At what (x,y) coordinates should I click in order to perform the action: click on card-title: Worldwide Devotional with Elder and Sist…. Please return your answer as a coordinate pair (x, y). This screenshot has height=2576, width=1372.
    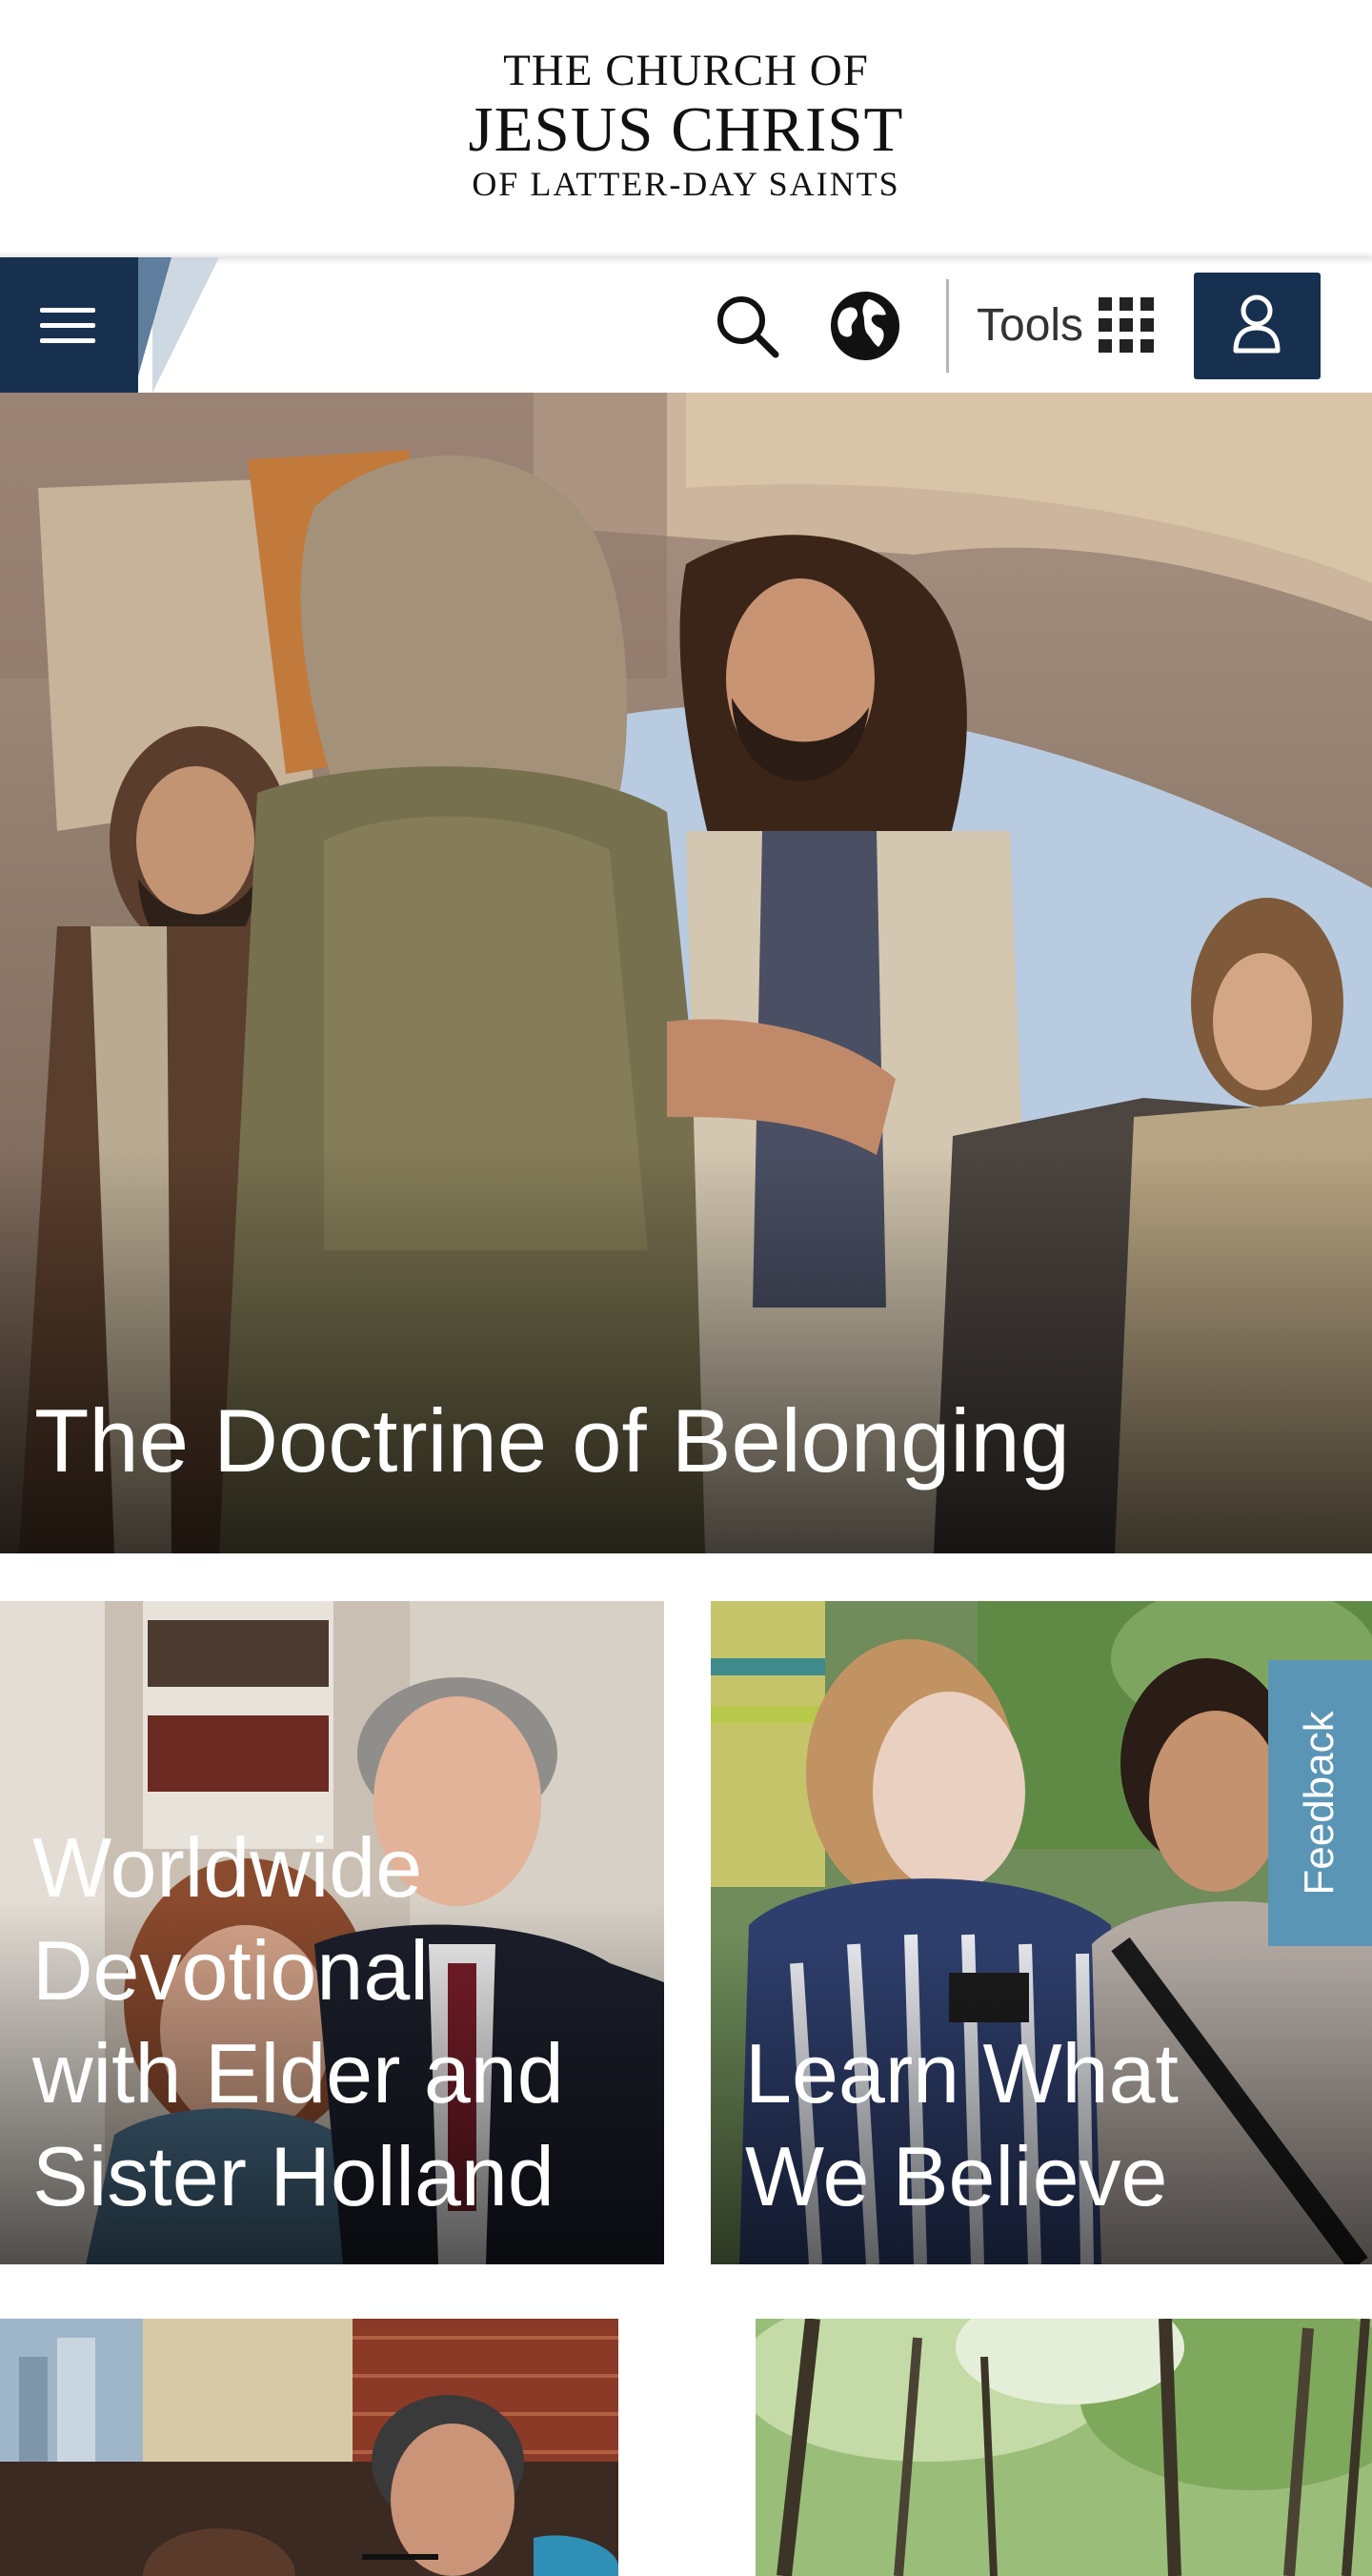
    Looking at the image, I should click on (298, 2022).